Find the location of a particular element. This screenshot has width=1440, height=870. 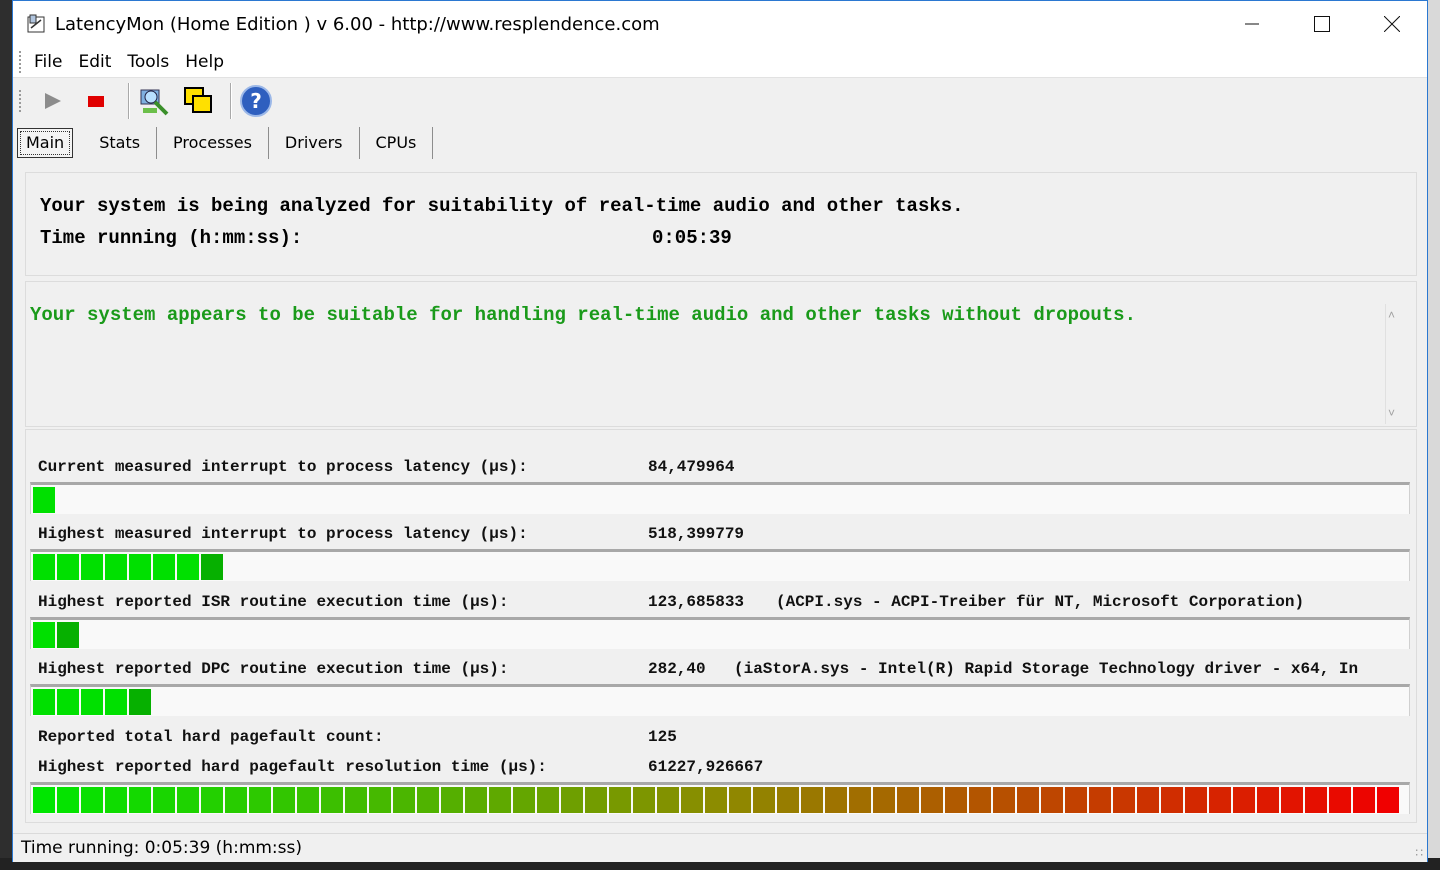

analyze-icon is located at coordinates (154, 102).